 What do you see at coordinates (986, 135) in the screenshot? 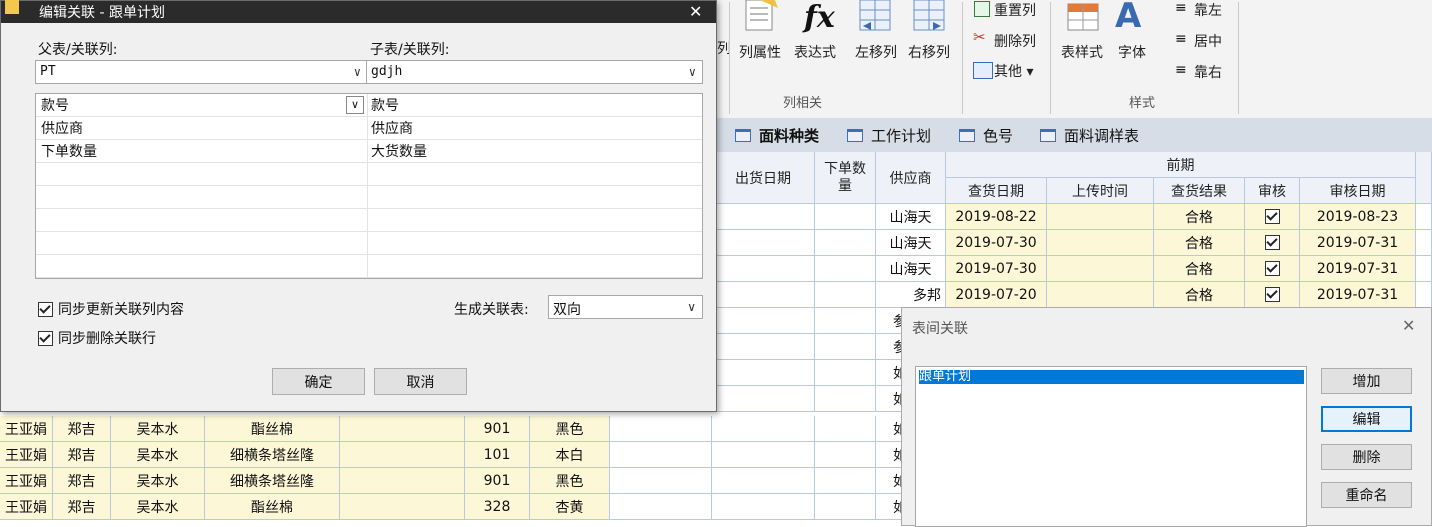
I see `tab-color-no: 色号` at bounding box center [986, 135].